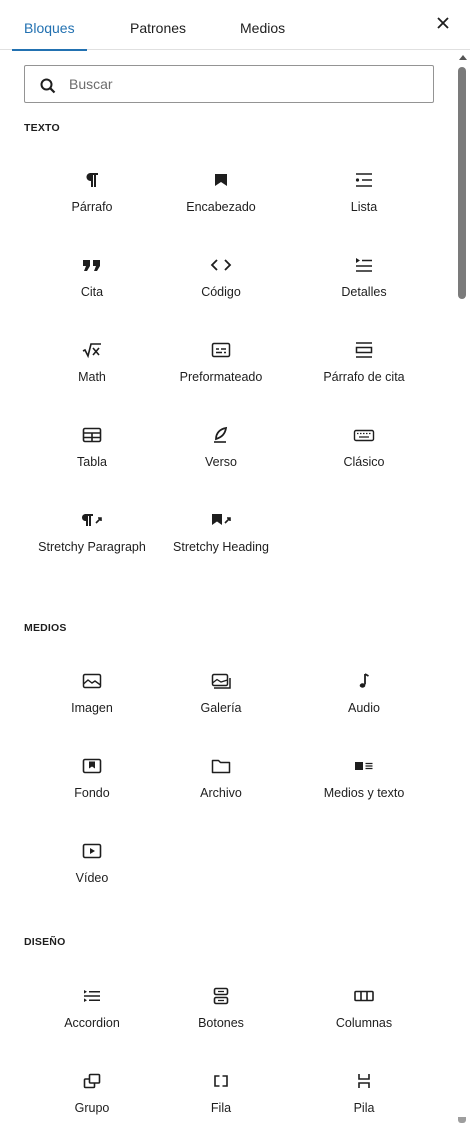  What do you see at coordinates (244, 84) in the screenshot?
I see `search-input` at bounding box center [244, 84].